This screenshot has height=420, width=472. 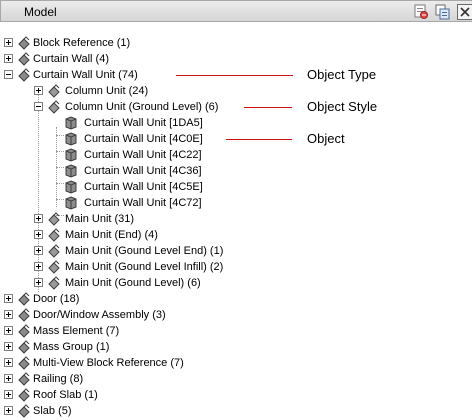 I want to click on tree-item-railing: Railing (8), so click(x=150, y=379).